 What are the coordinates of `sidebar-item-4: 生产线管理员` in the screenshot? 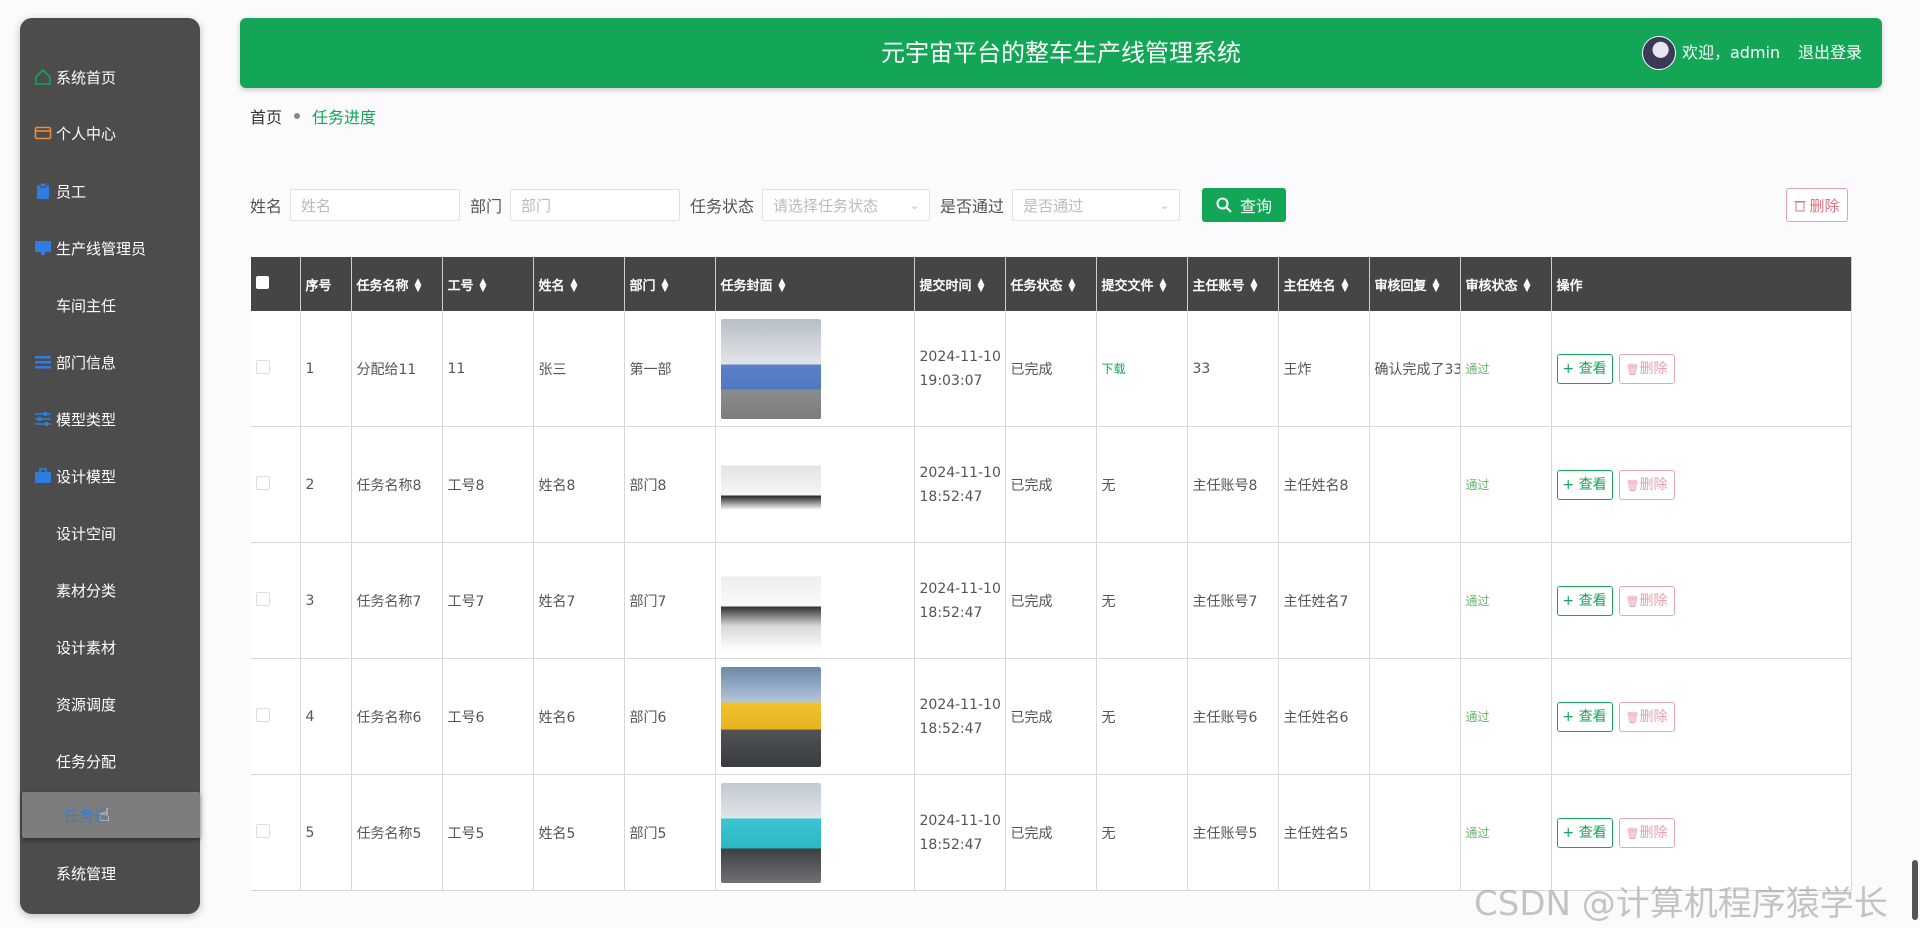 It's located at (90, 248).